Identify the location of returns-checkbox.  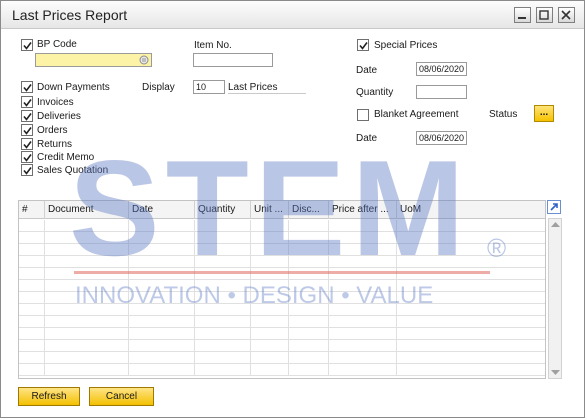
(27, 144).